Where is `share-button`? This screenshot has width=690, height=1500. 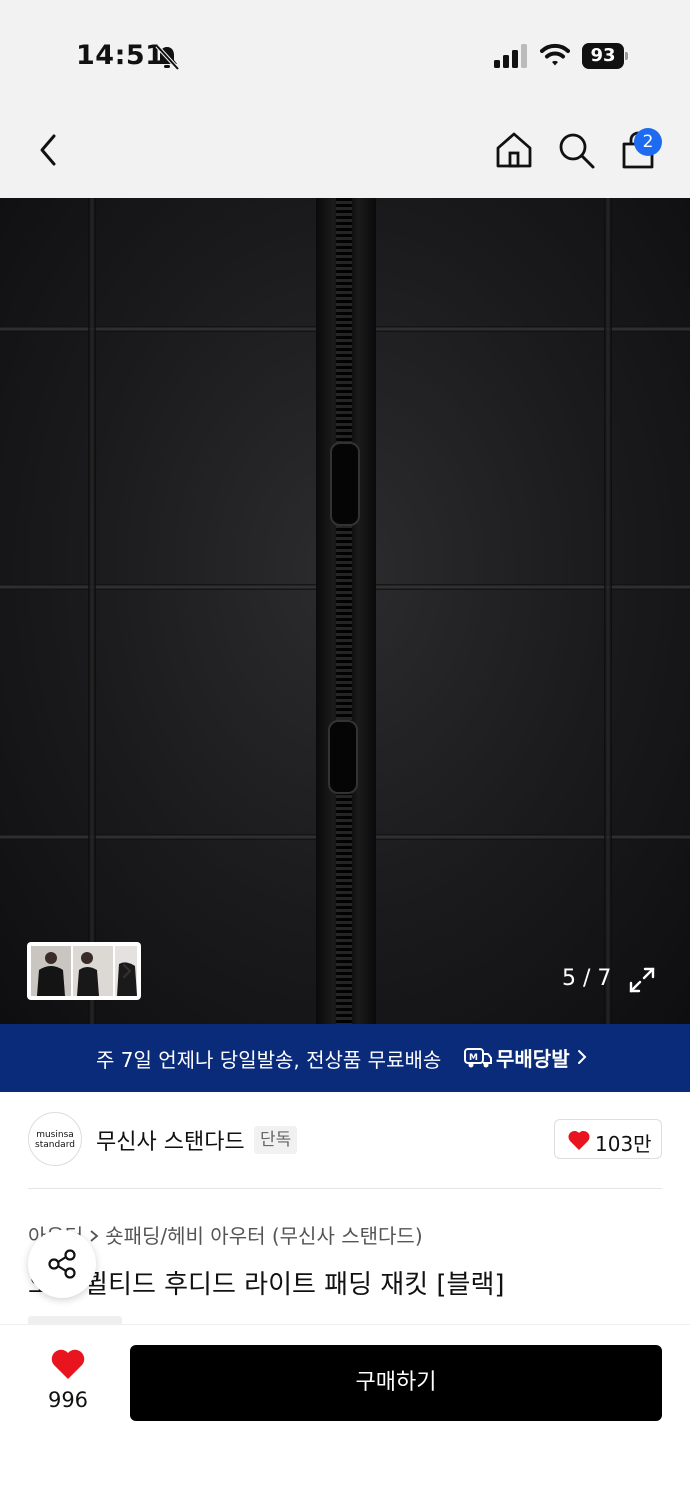 share-button is located at coordinates (62, 1264).